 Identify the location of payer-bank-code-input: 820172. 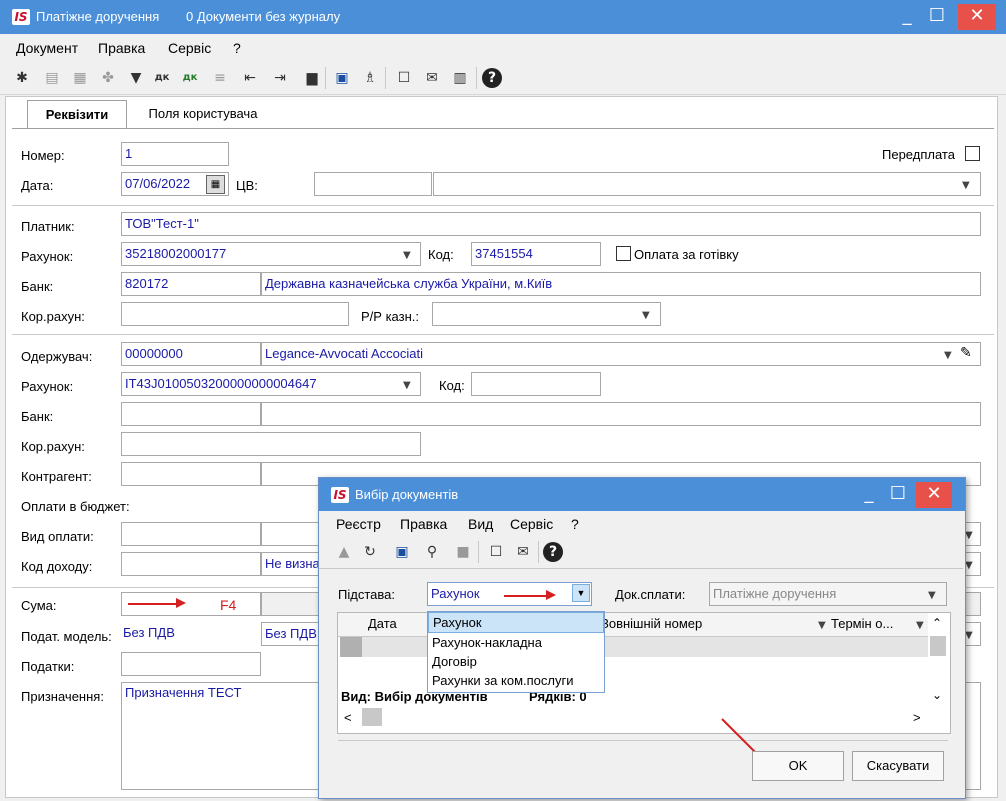
(191, 284).